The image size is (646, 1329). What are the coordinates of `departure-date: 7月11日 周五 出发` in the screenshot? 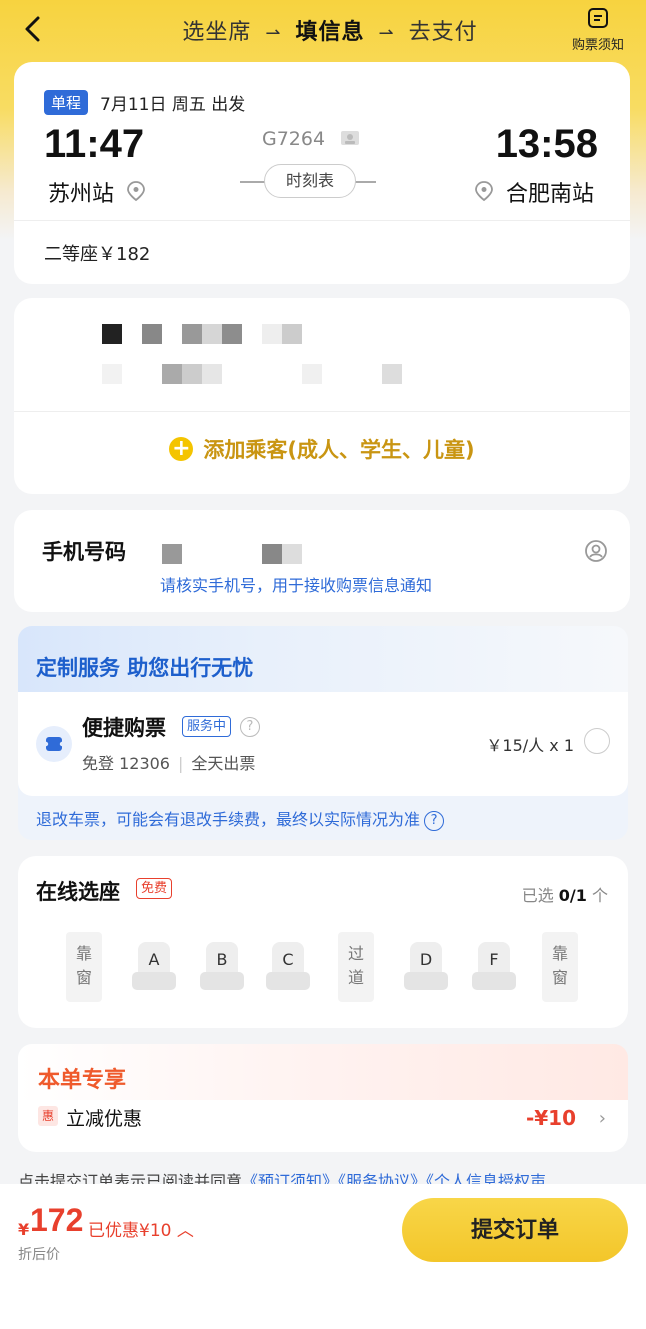 It's located at (173, 105).